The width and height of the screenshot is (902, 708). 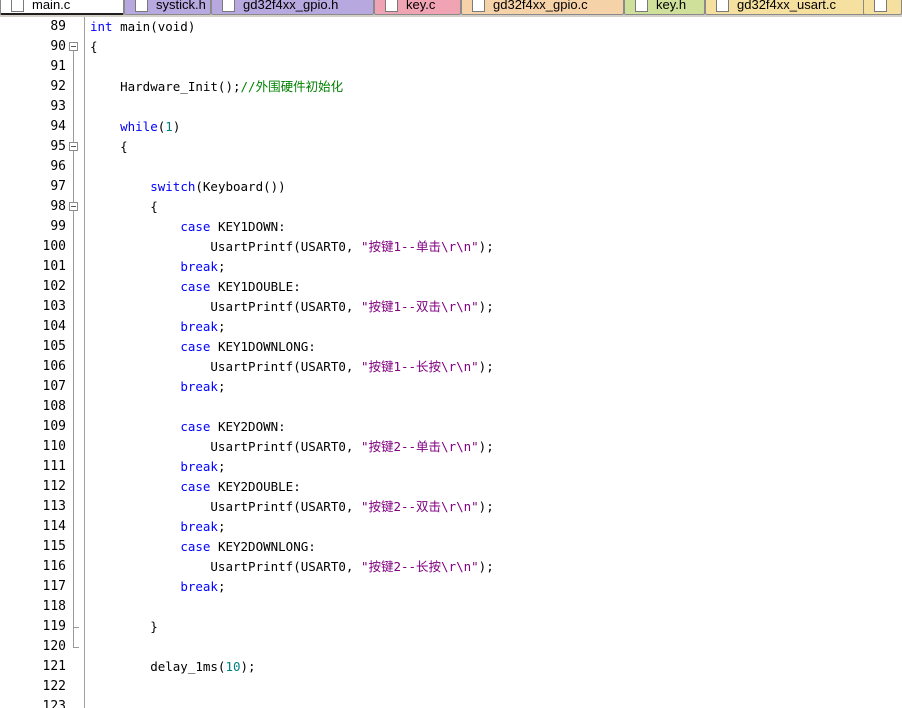 I want to click on code-line: int main(void), so click(x=142, y=27).